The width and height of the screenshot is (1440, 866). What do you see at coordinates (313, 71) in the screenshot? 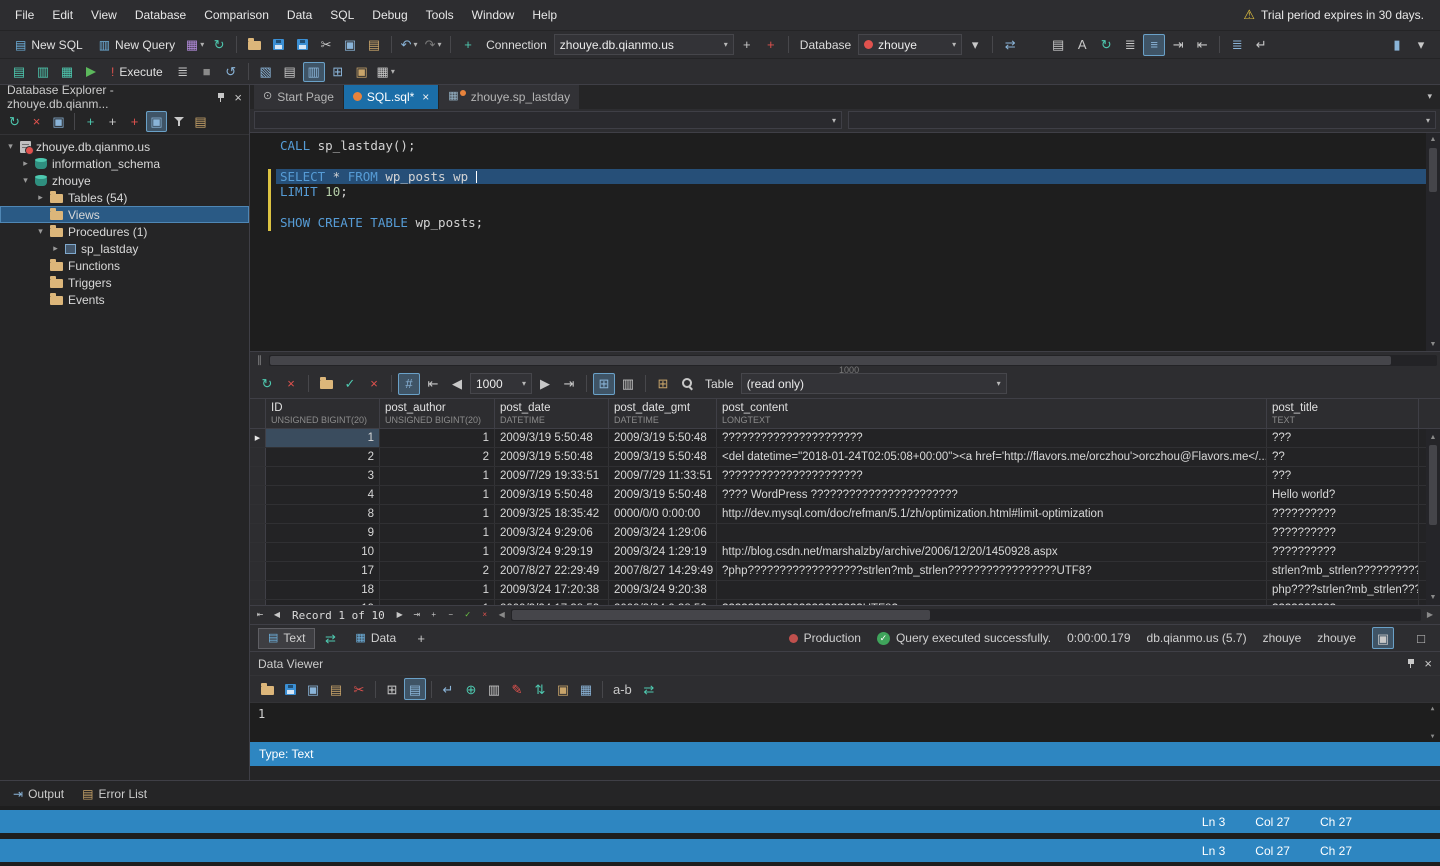
I see `results-pane-toggle: ▥` at bounding box center [313, 71].